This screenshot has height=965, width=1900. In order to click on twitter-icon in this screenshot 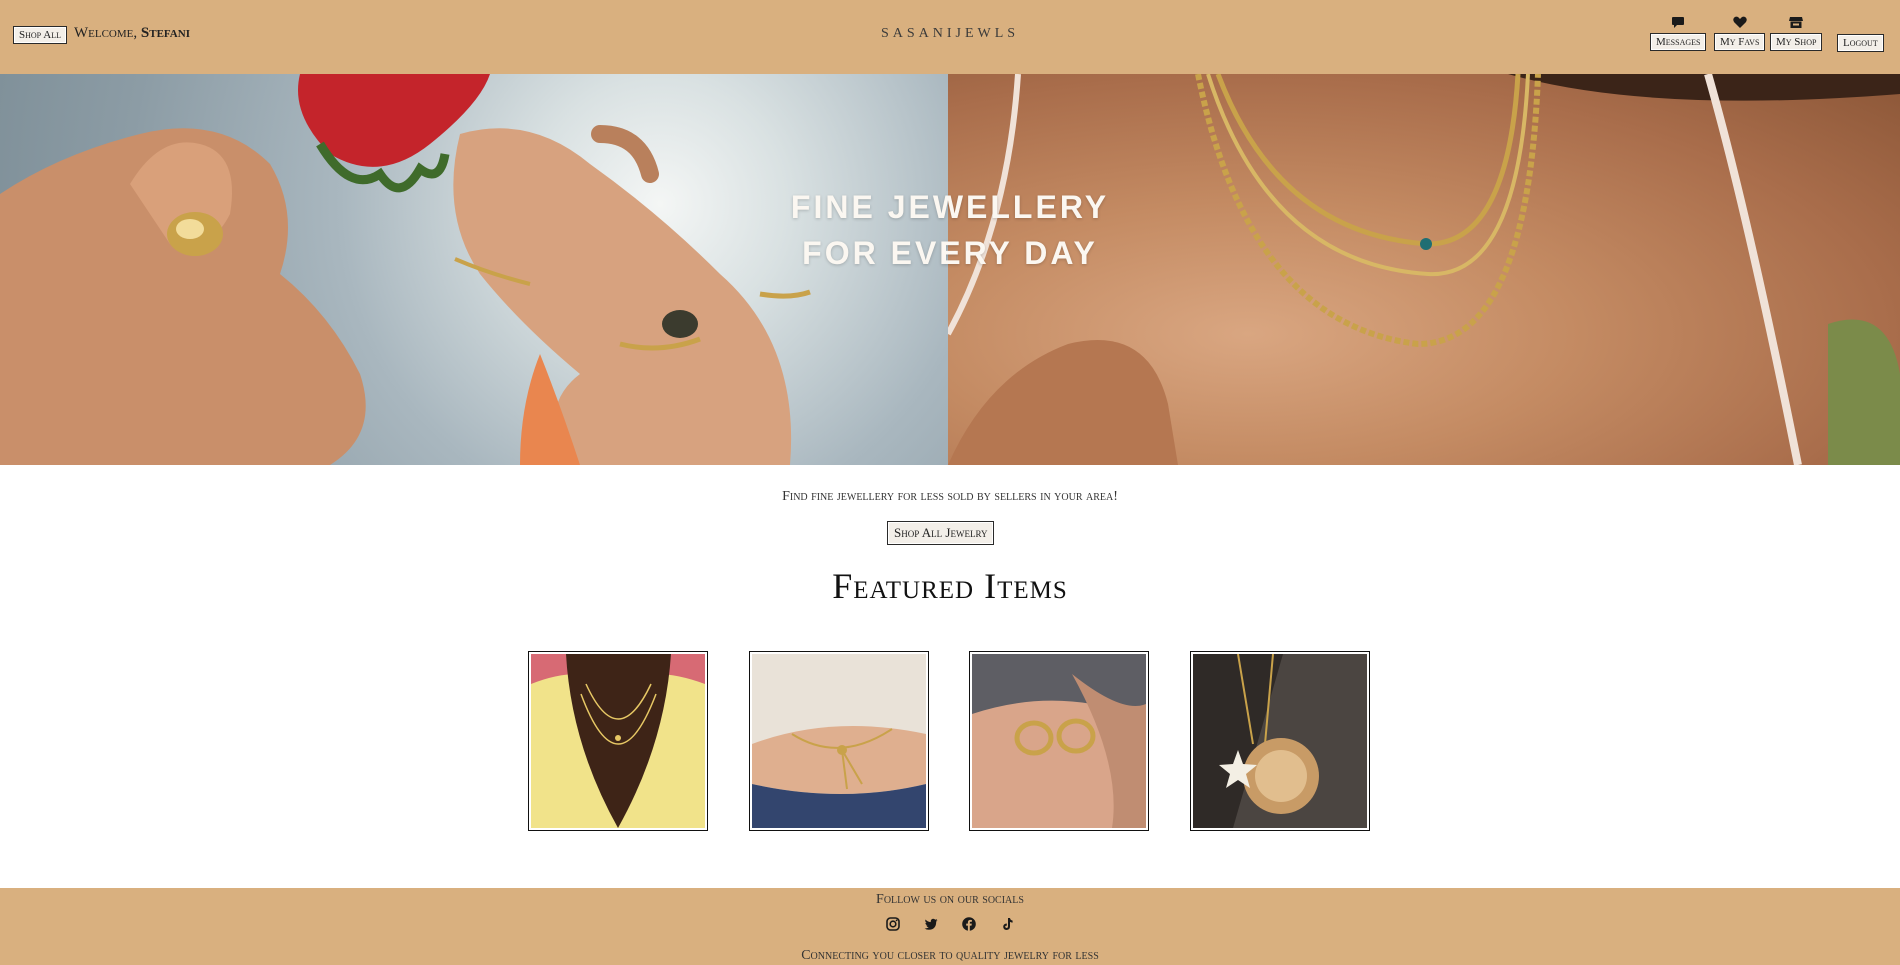, I will do `click(931, 924)`.